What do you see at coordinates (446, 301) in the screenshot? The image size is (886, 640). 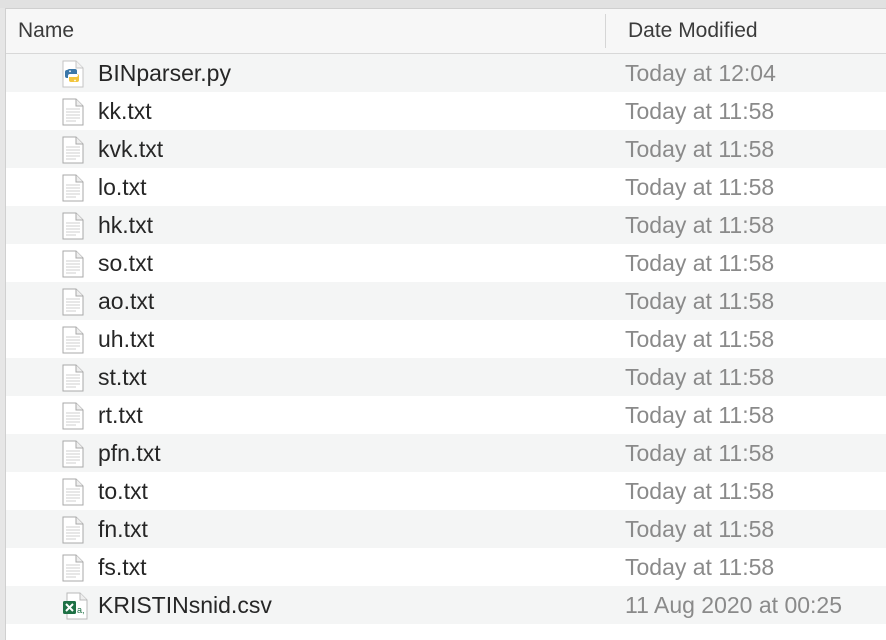 I see `file-row: ao.txt Today at 11:58` at bounding box center [446, 301].